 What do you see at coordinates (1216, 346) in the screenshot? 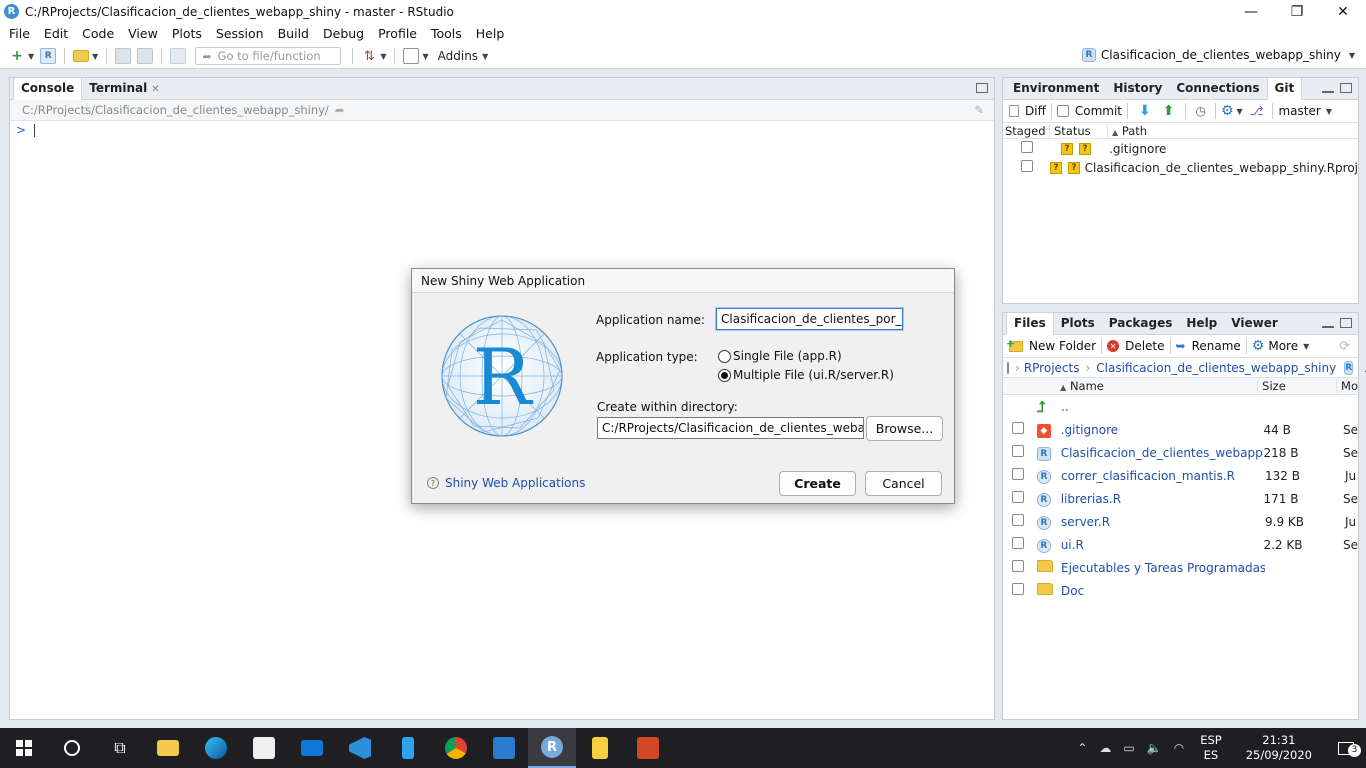
I see `rename-button: Rename` at bounding box center [1216, 346].